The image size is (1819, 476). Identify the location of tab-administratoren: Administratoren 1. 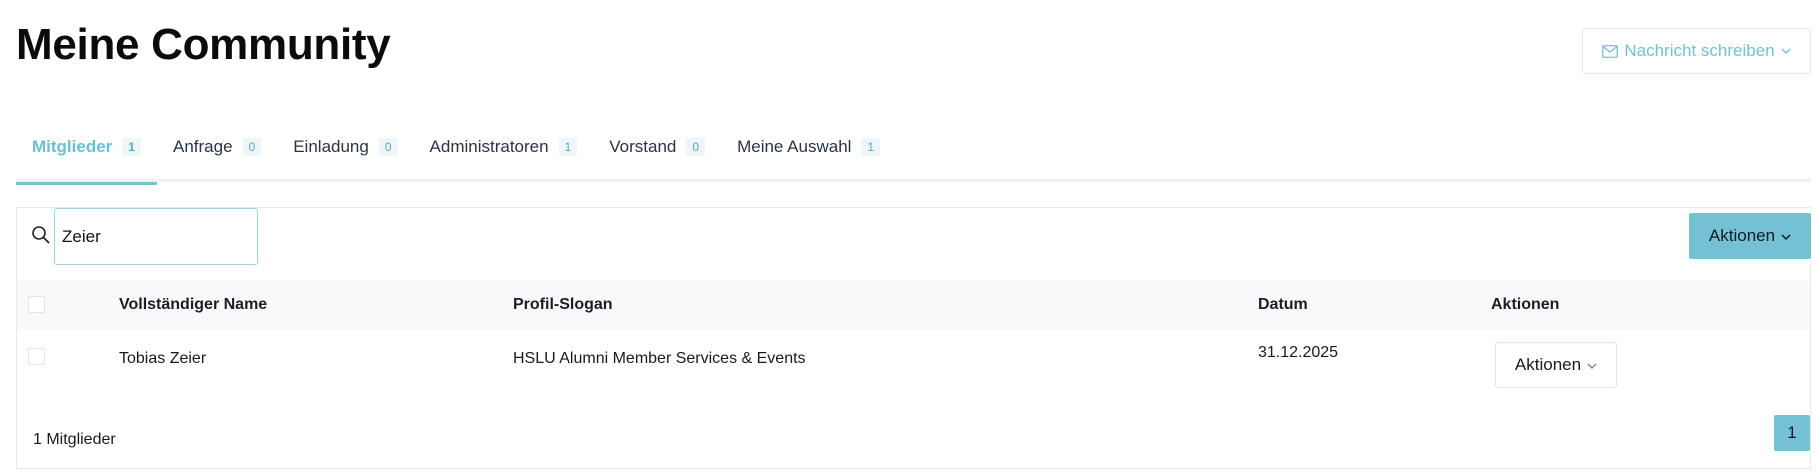
(504, 147).